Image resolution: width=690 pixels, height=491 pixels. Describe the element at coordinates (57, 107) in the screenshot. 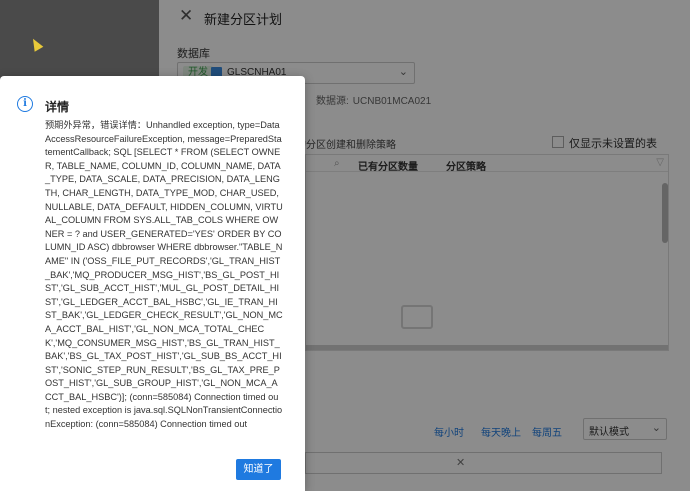

I see `modal-title: 详情` at that location.